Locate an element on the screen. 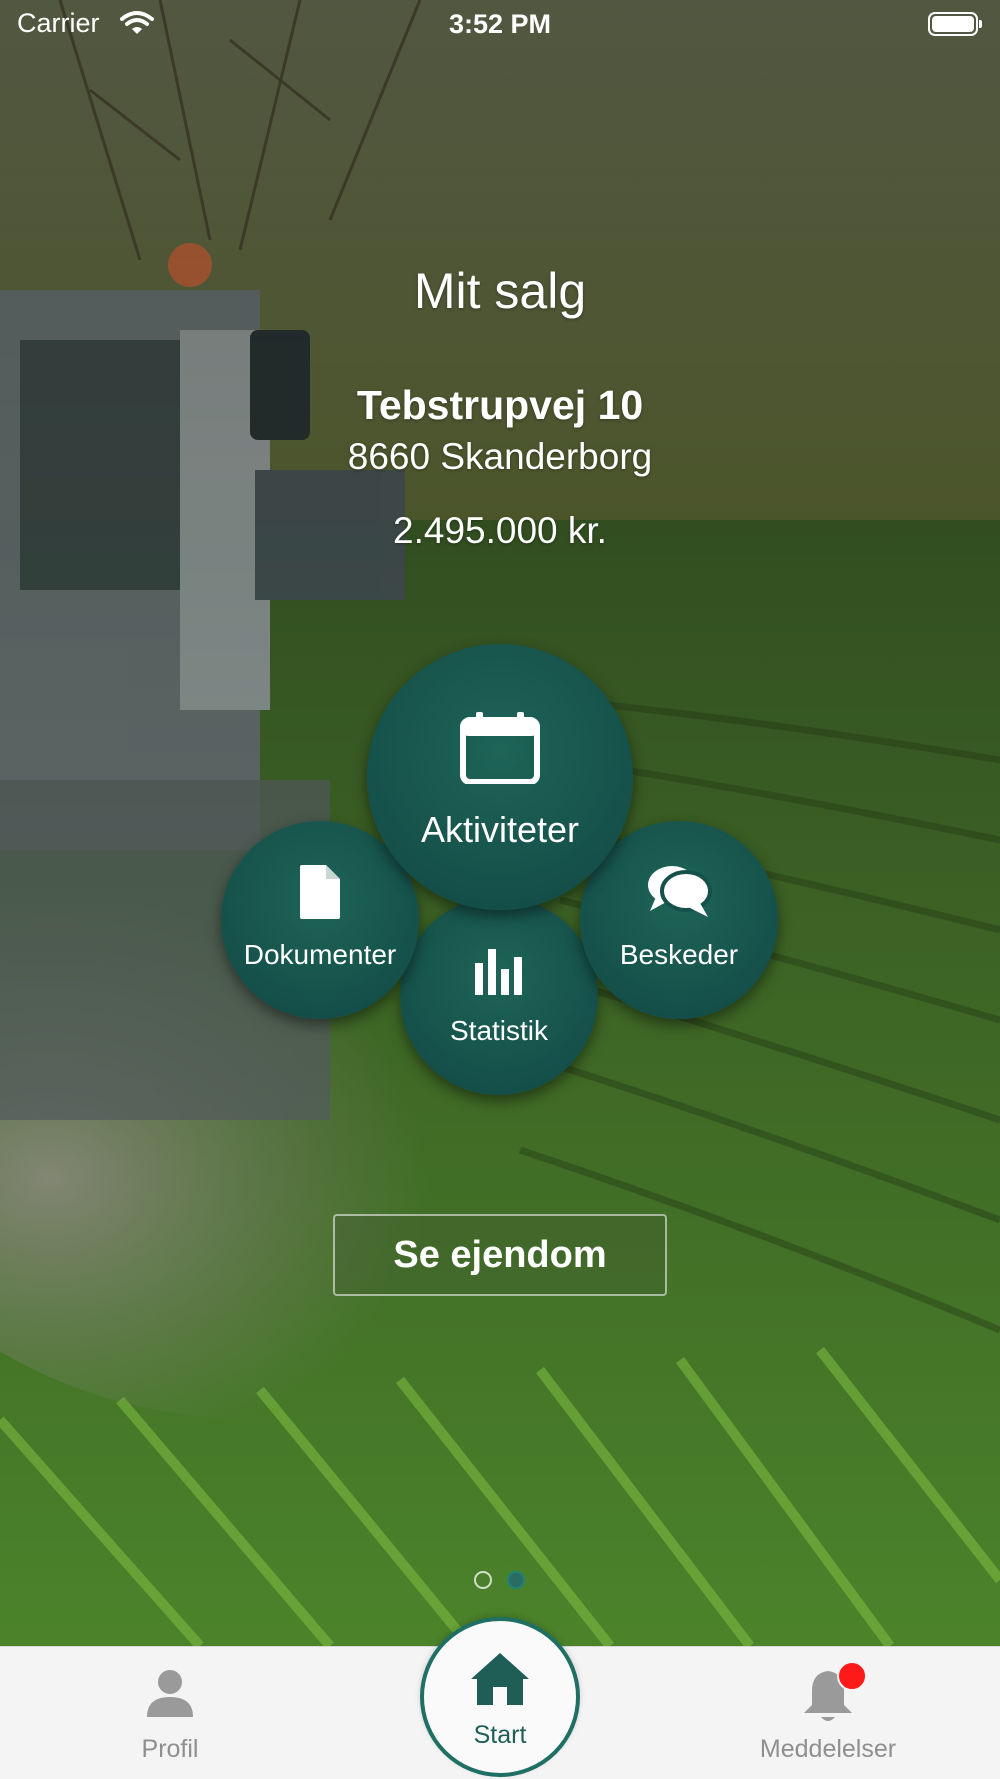  statistik-button: Statistik is located at coordinates (499, 996).